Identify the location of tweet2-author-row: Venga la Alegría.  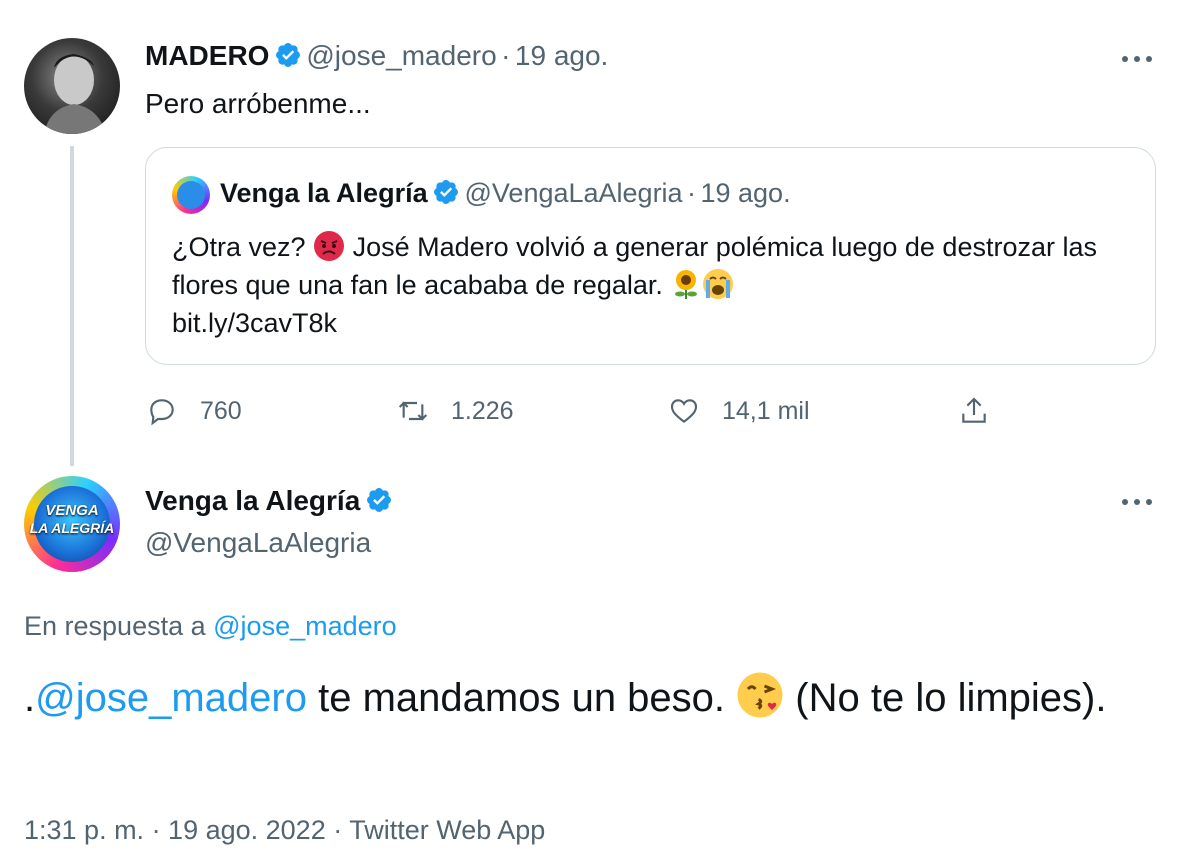
(269, 501).